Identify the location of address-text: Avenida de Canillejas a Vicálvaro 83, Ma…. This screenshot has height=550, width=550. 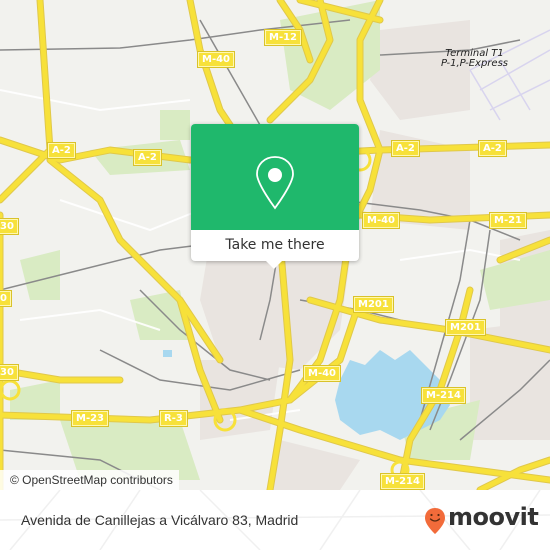
(160, 520).